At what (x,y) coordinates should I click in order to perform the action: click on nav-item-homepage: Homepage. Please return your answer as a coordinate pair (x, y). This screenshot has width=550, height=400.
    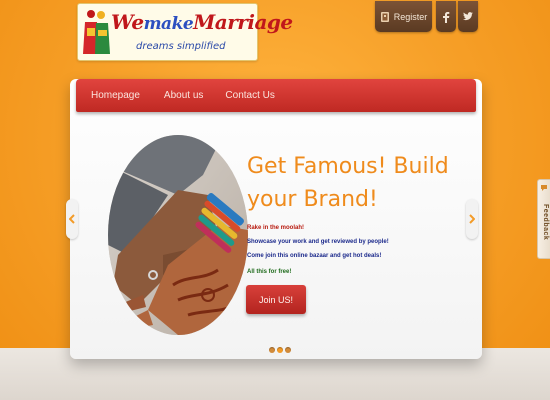
    Looking at the image, I should click on (115, 95).